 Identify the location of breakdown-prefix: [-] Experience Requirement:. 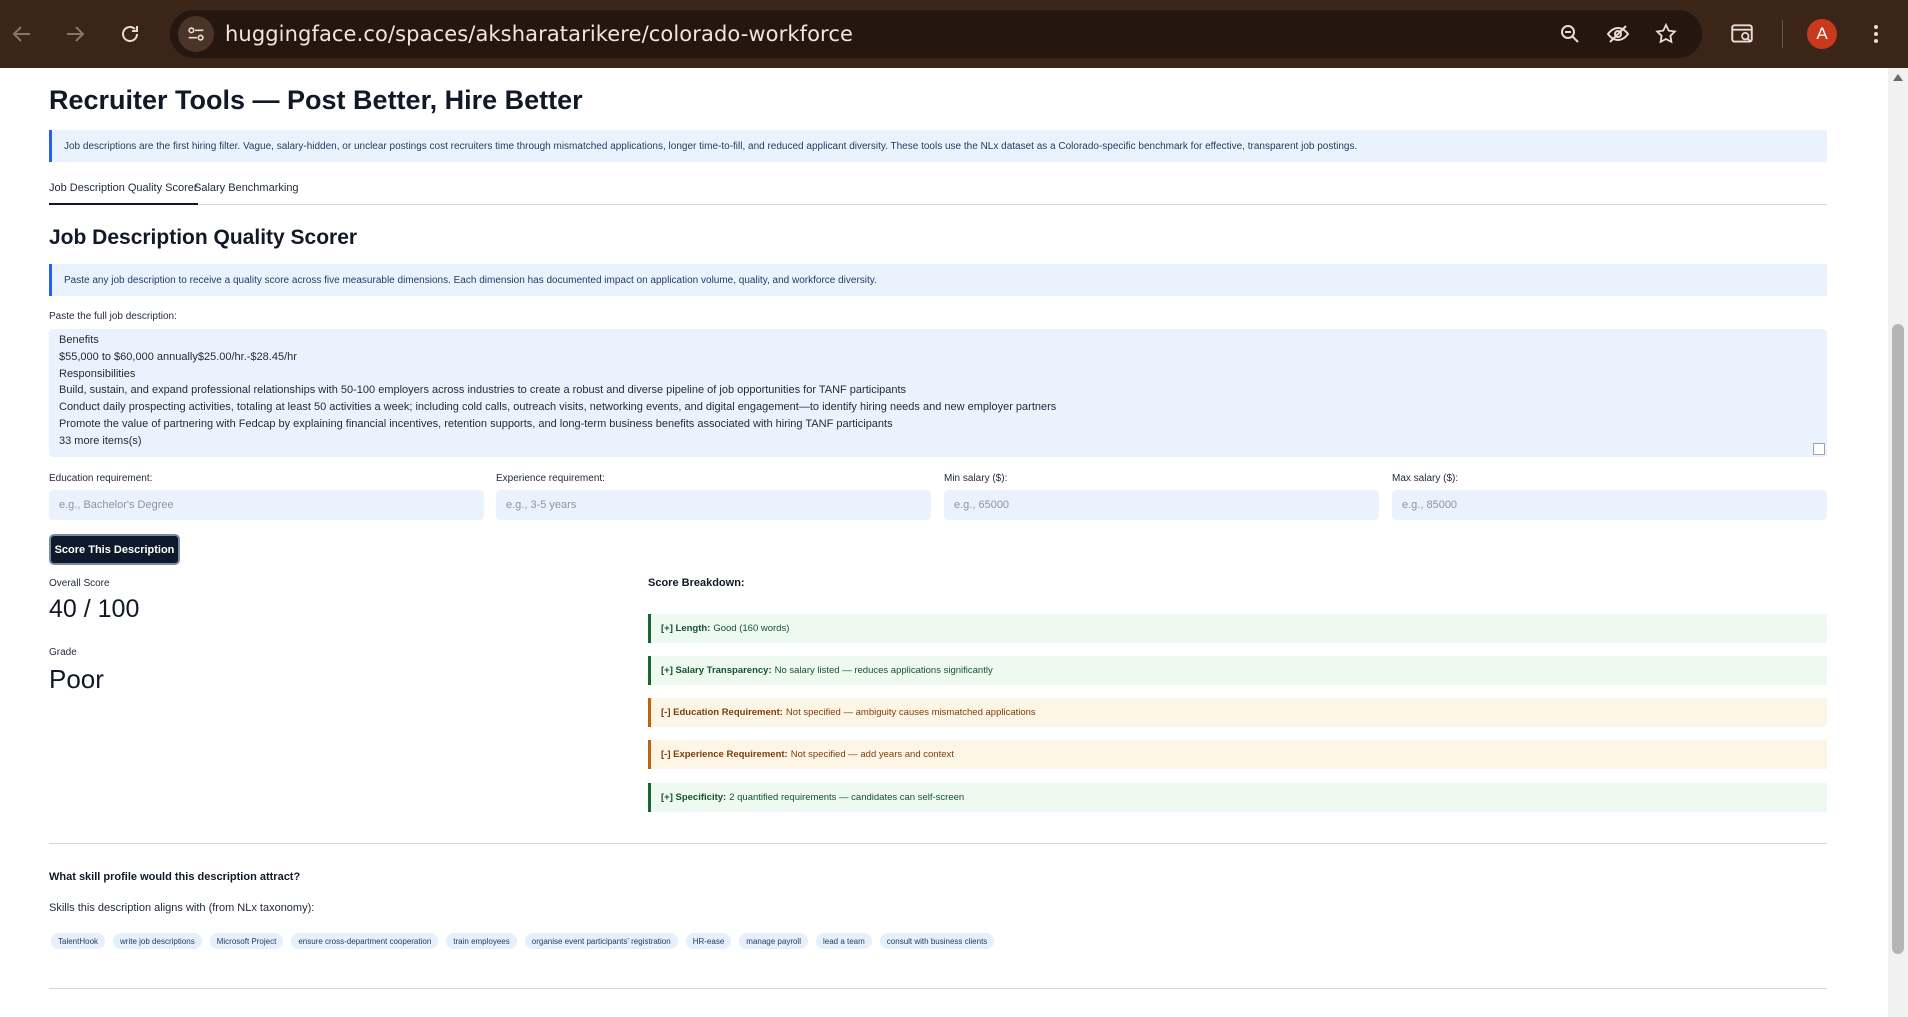
(724, 754).